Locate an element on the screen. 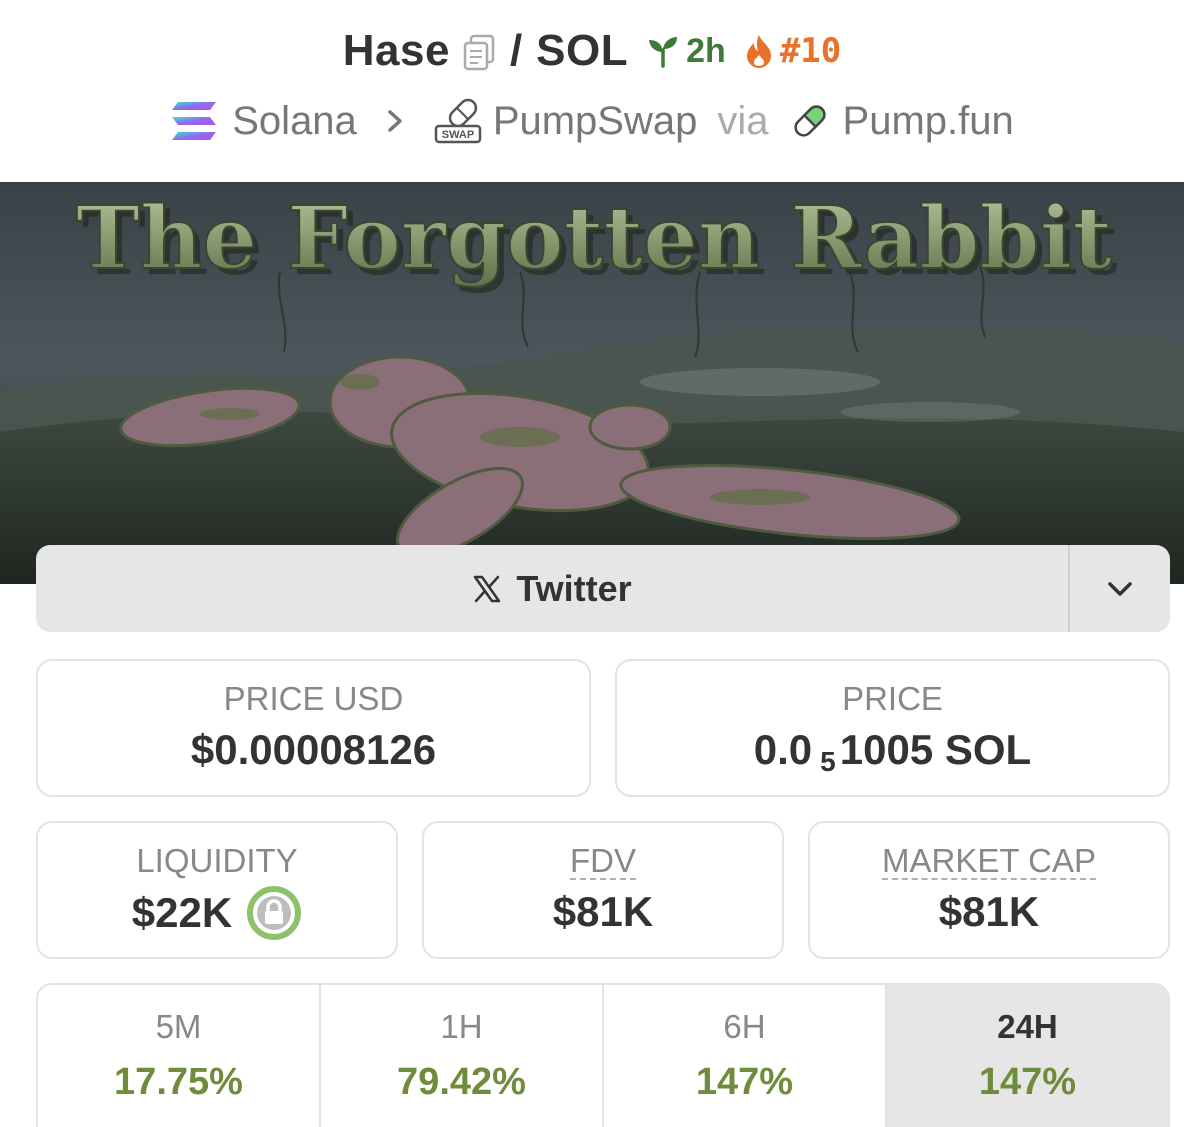 The width and height of the screenshot is (1184, 1127). socials-dropdown-toggle is located at coordinates (1120, 588).